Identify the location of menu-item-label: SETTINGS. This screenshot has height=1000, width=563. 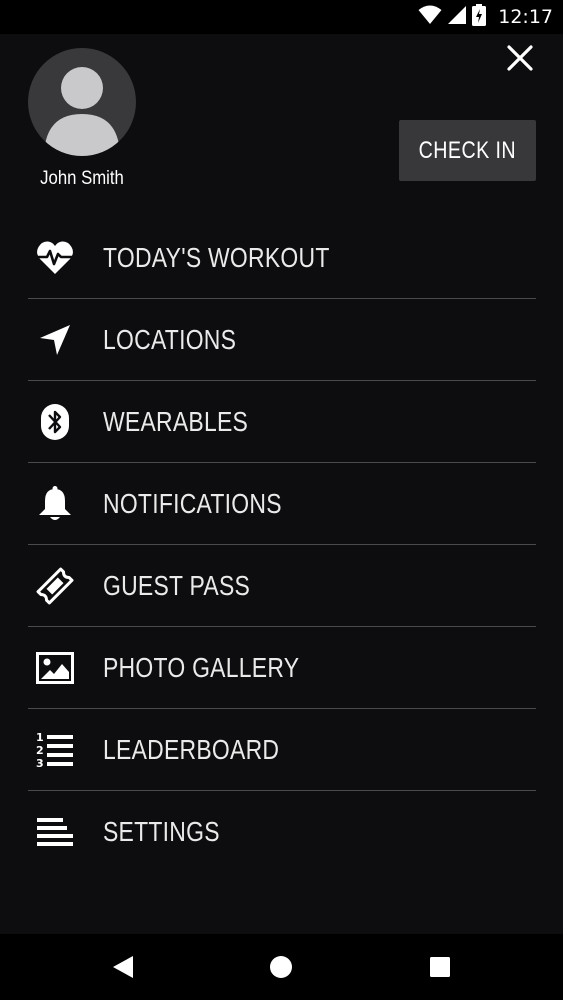
(161, 831).